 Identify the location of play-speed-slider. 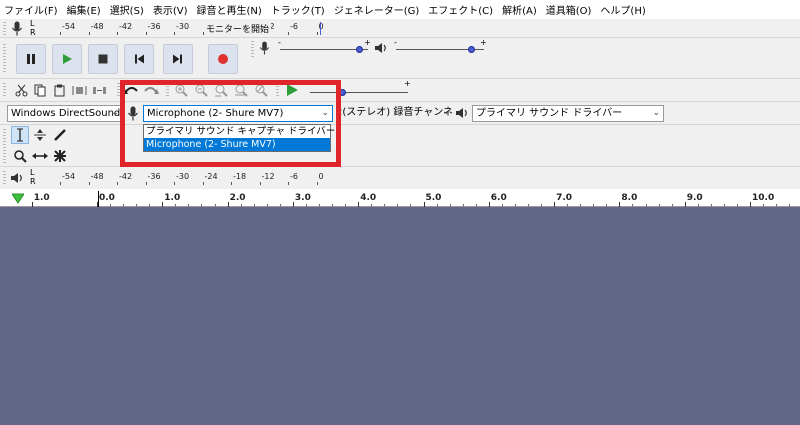
(359, 92).